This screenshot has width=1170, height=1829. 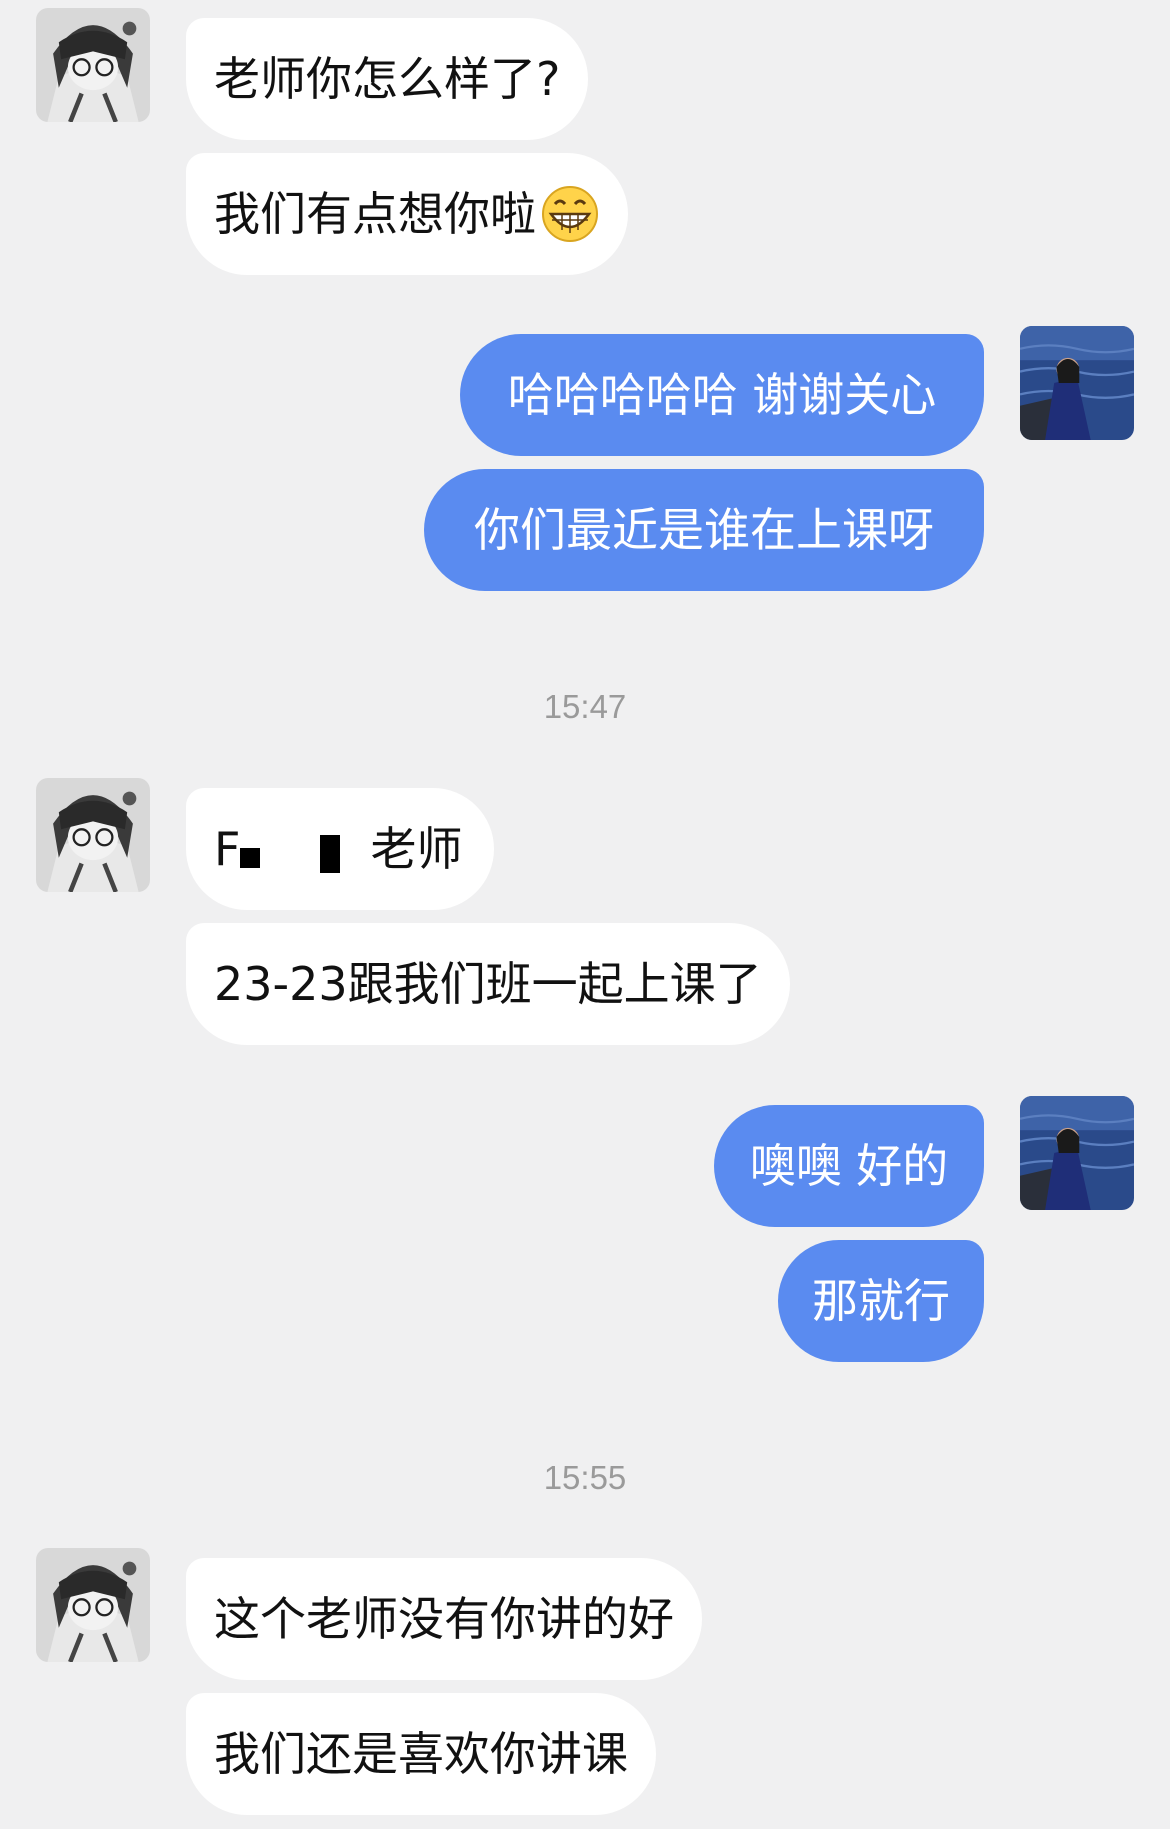 I want to click on incoming-message: 老师你怎么样了?, so click(x=387, y=79).